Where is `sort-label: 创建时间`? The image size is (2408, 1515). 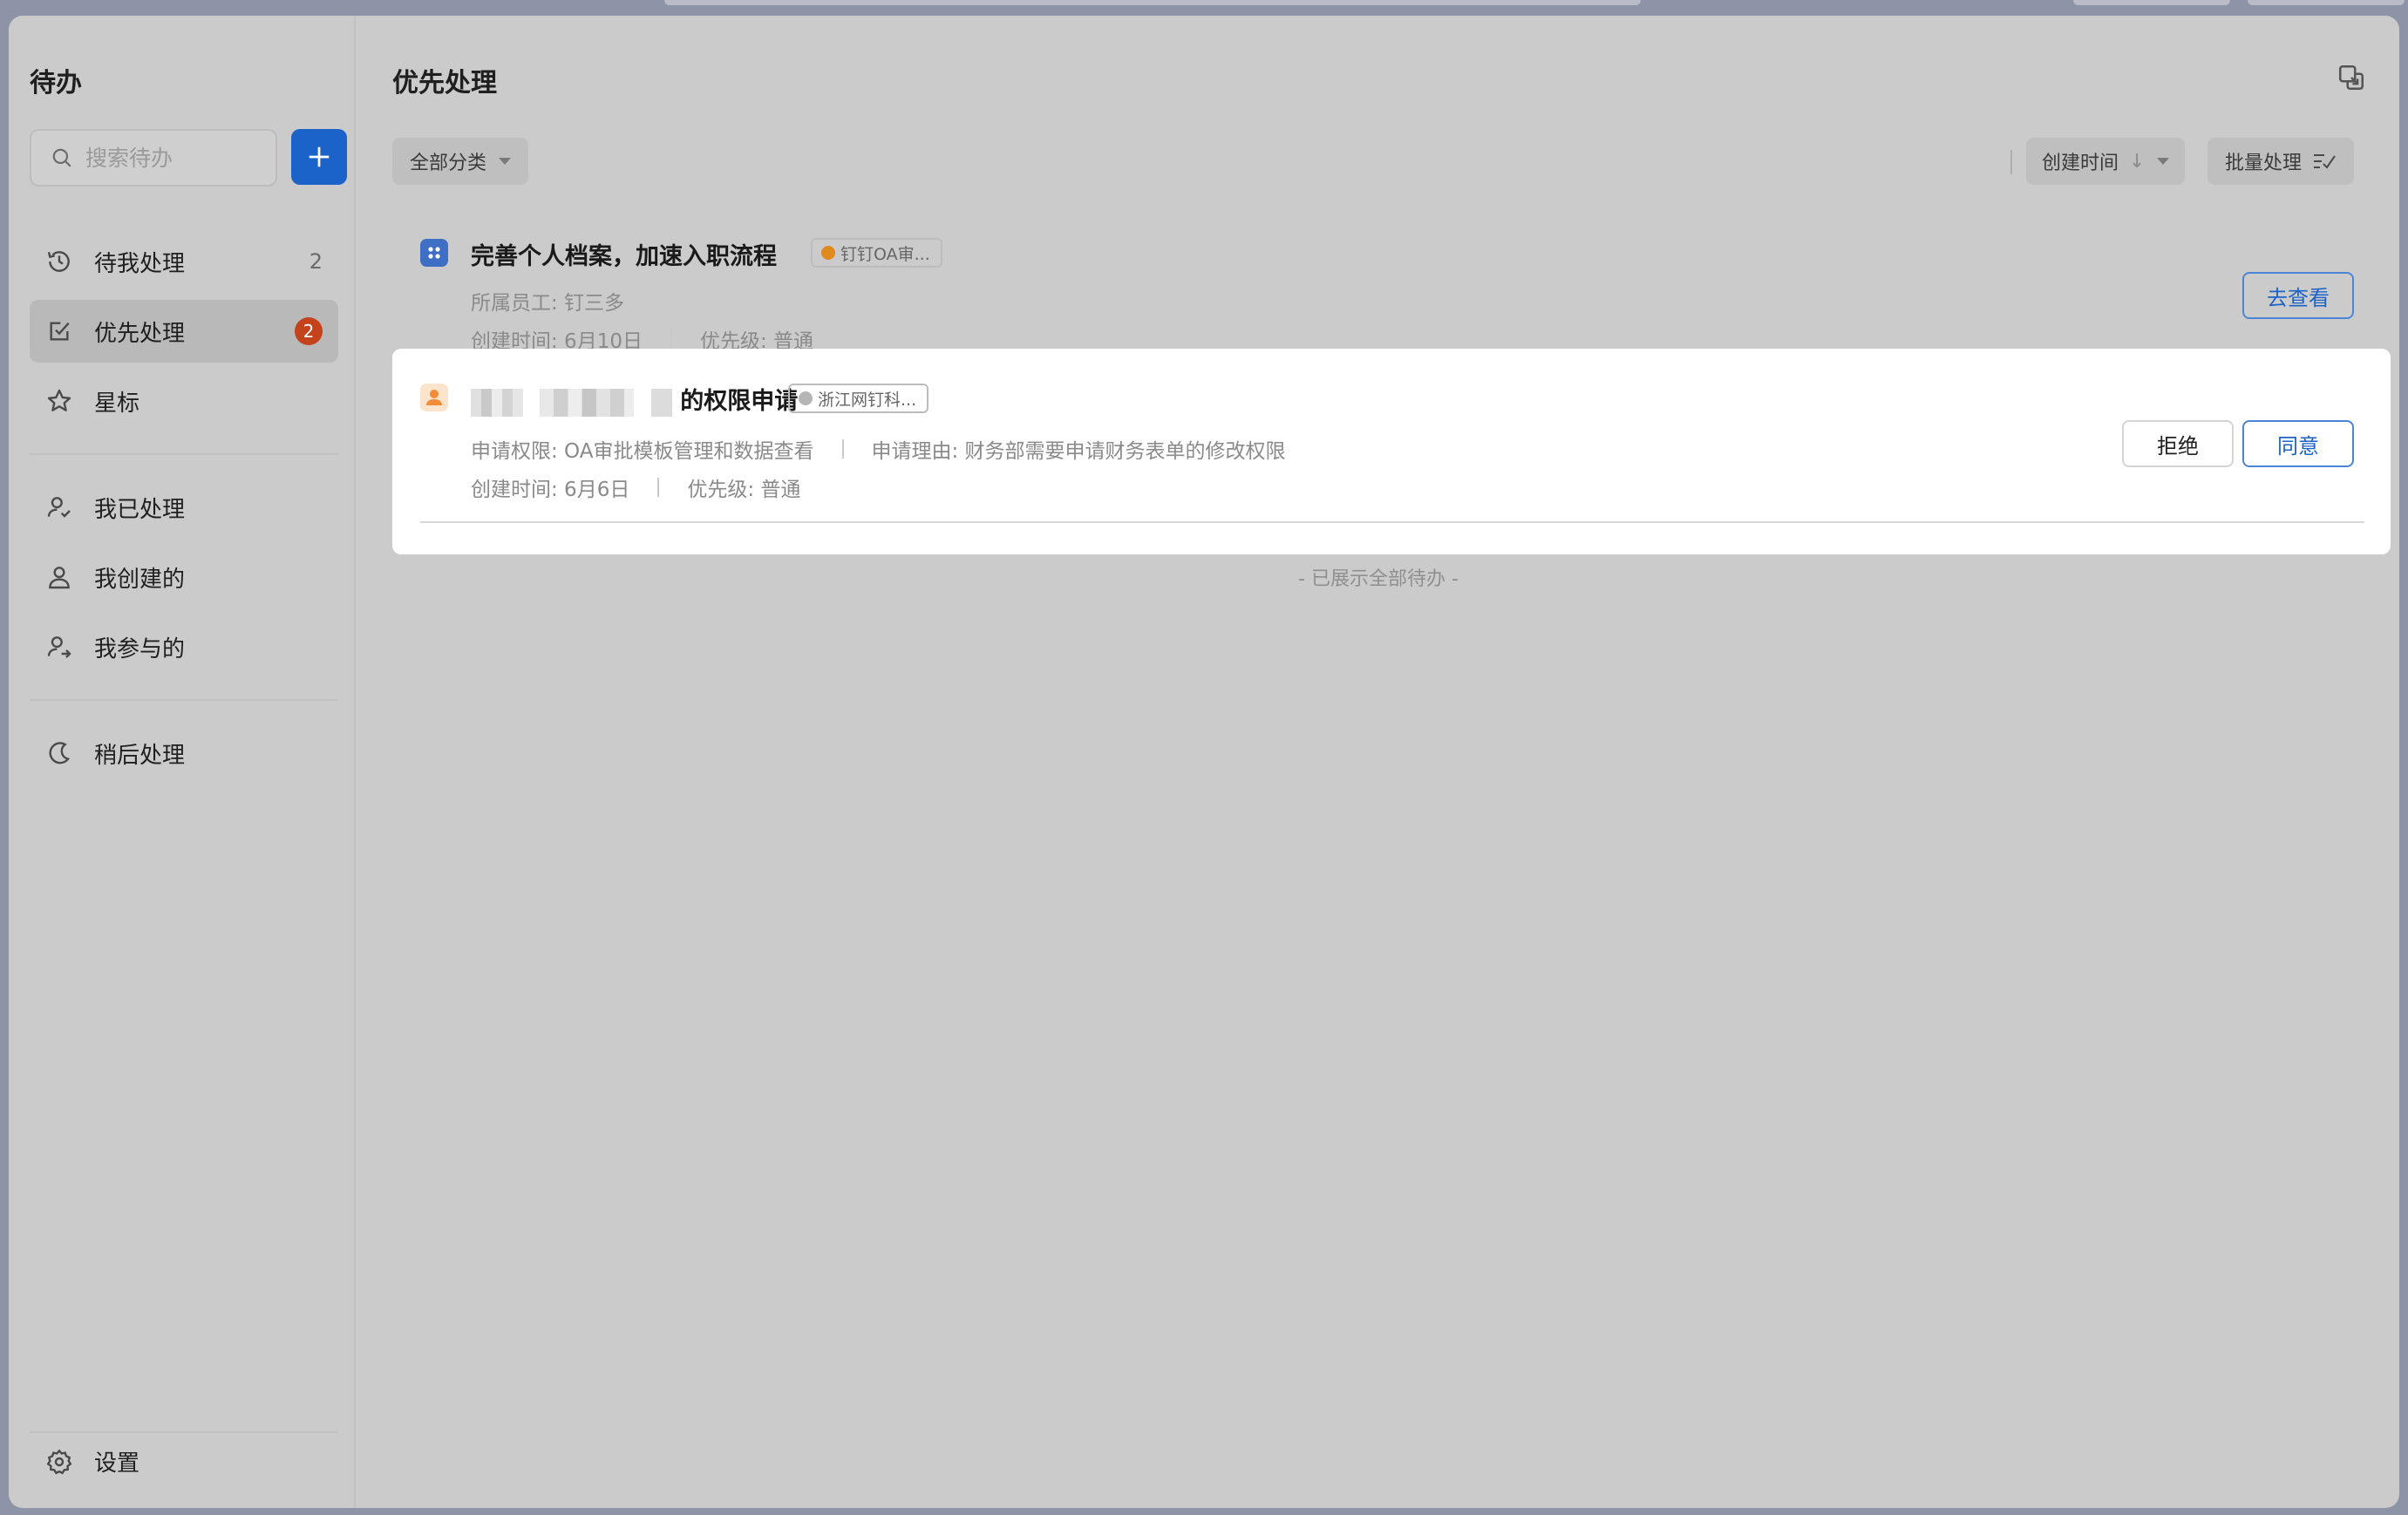 sort-label: 创建时间 is located at coordinates (2080, 163).